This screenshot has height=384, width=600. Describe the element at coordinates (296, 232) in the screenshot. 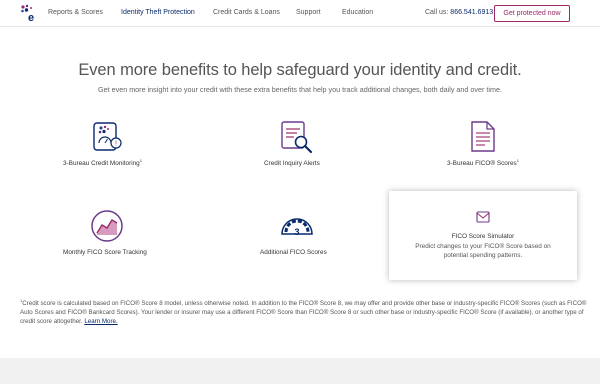

I see `svg-text: 3` at that location.